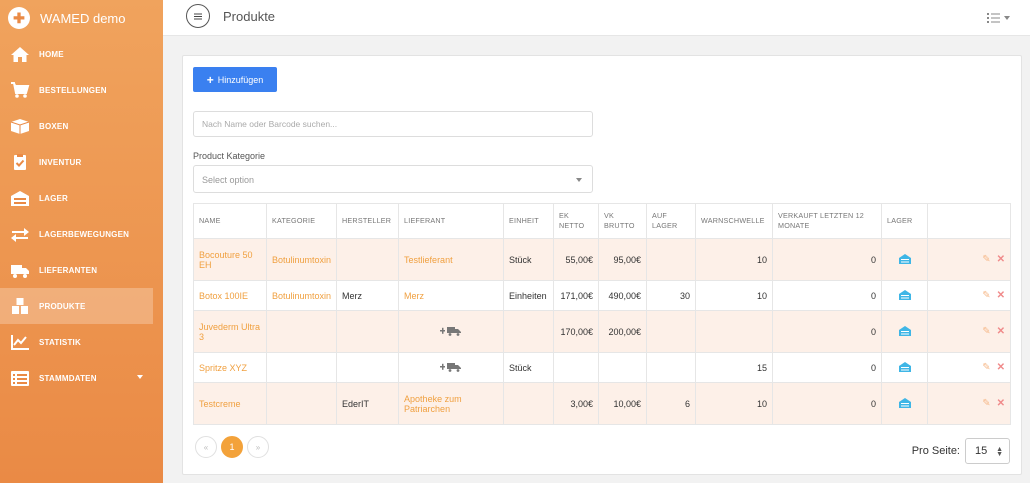  What do you see at coordinates (230, 221) in the screenshot?
I see `column-header-name: NAME` at bounding box center [230, 221].